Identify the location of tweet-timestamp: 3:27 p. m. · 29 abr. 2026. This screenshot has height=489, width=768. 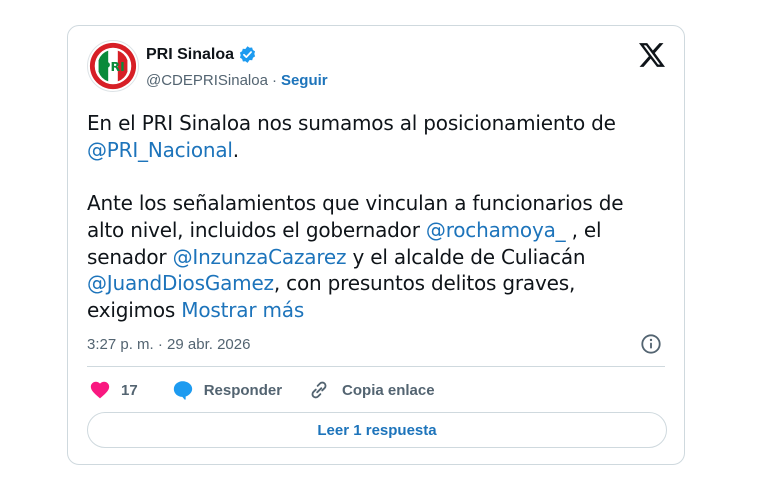
(168, 344).